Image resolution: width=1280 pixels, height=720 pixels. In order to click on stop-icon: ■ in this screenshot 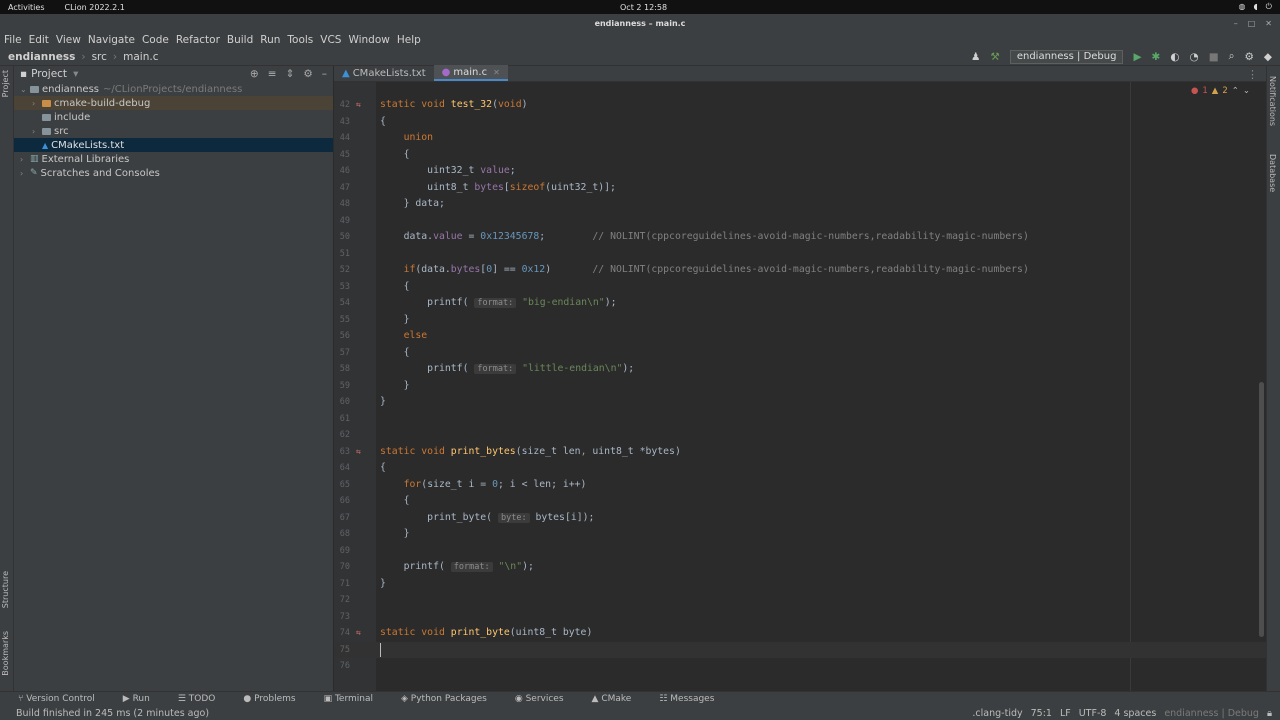, I will do `click(1214, 57)`.